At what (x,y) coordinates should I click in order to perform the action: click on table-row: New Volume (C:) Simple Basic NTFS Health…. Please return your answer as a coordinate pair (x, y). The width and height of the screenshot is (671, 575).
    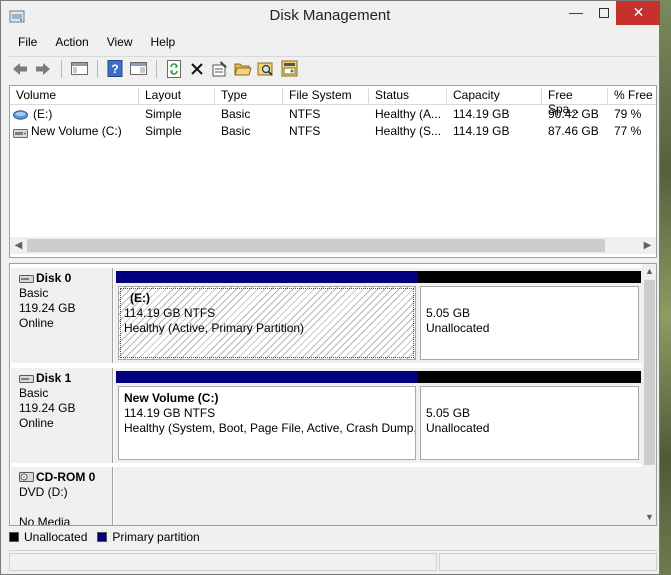
    Looking at the image, I should click on (333, 131).